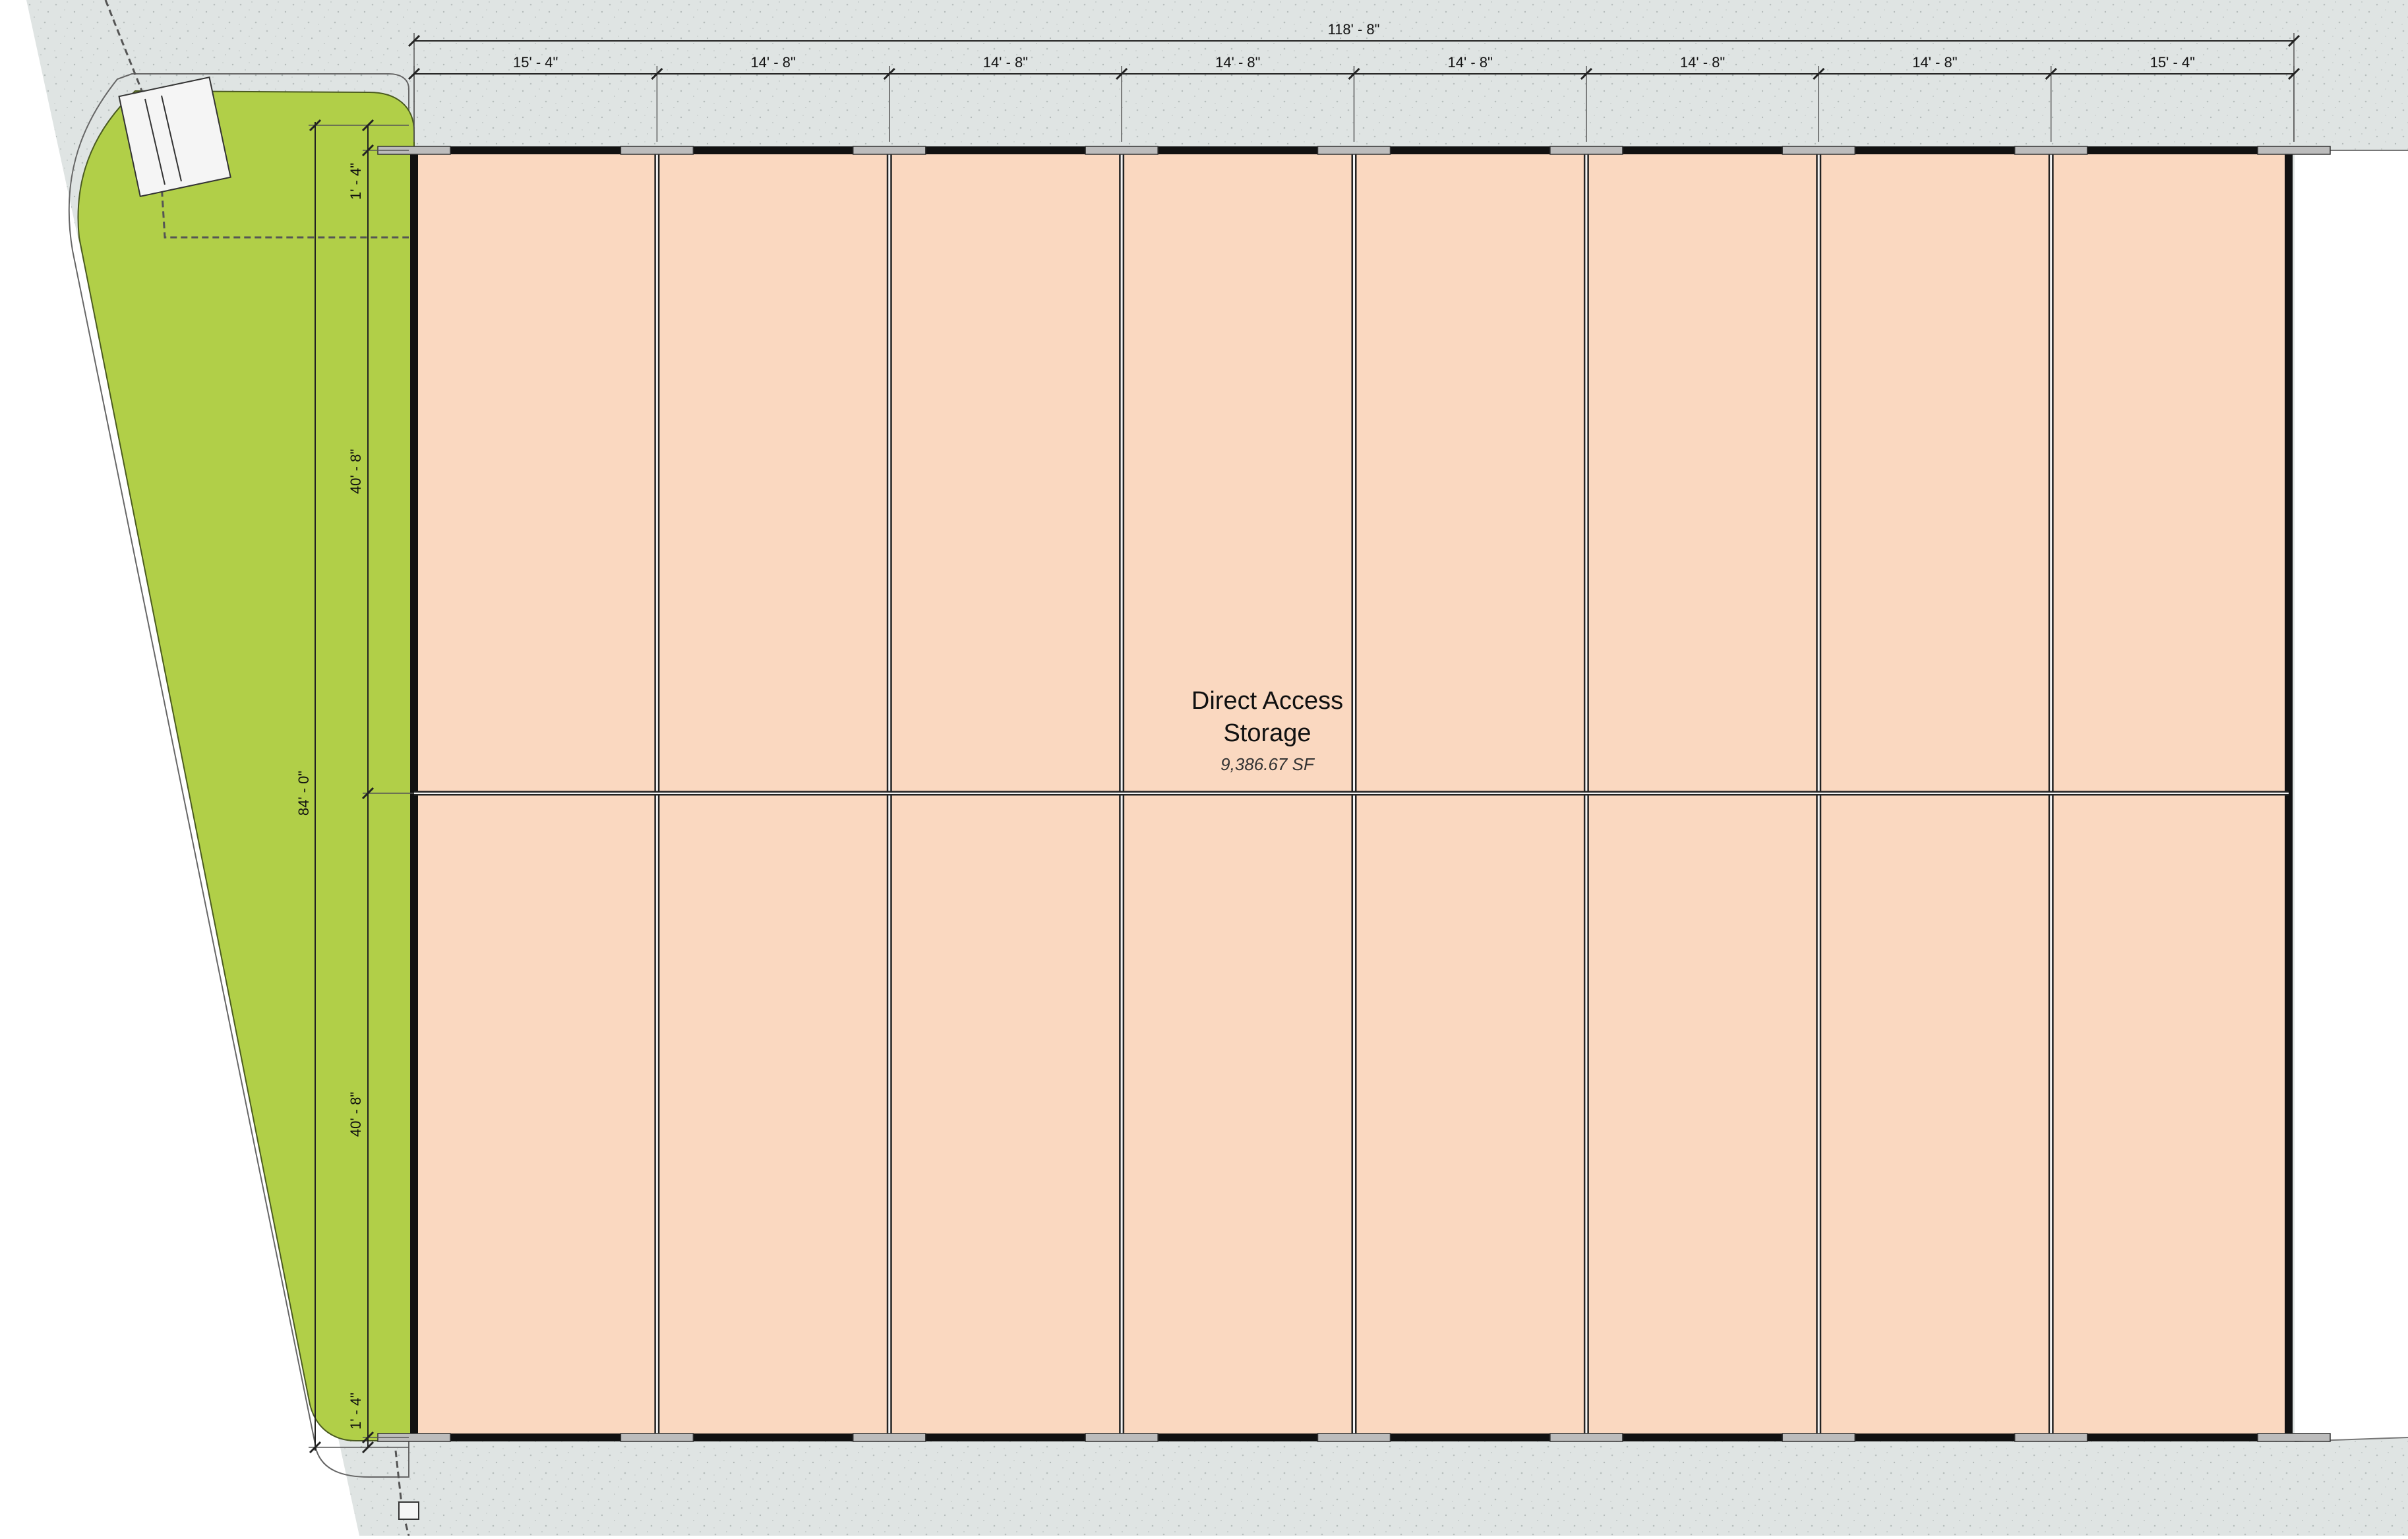 The height and width of the screenshot is (1539, 2408). Describe the element at coordinates (2351, 796) in the screenshot. I see `off-site-area-right` at that location.